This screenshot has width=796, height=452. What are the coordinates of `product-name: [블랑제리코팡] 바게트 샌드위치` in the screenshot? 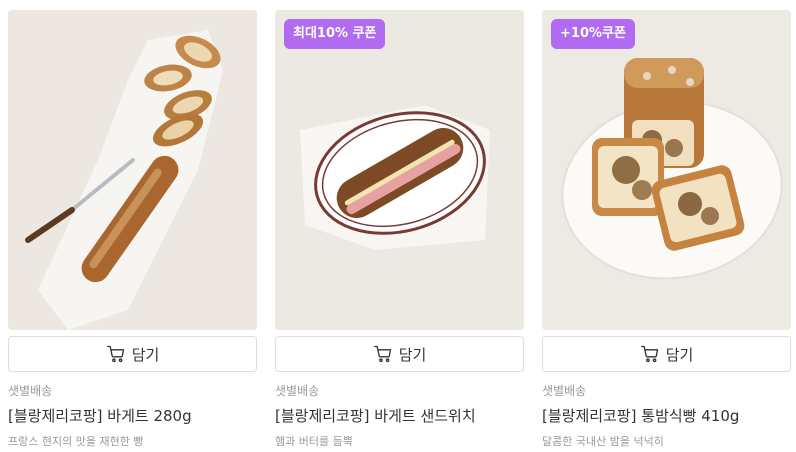 It's located at (399, 416).